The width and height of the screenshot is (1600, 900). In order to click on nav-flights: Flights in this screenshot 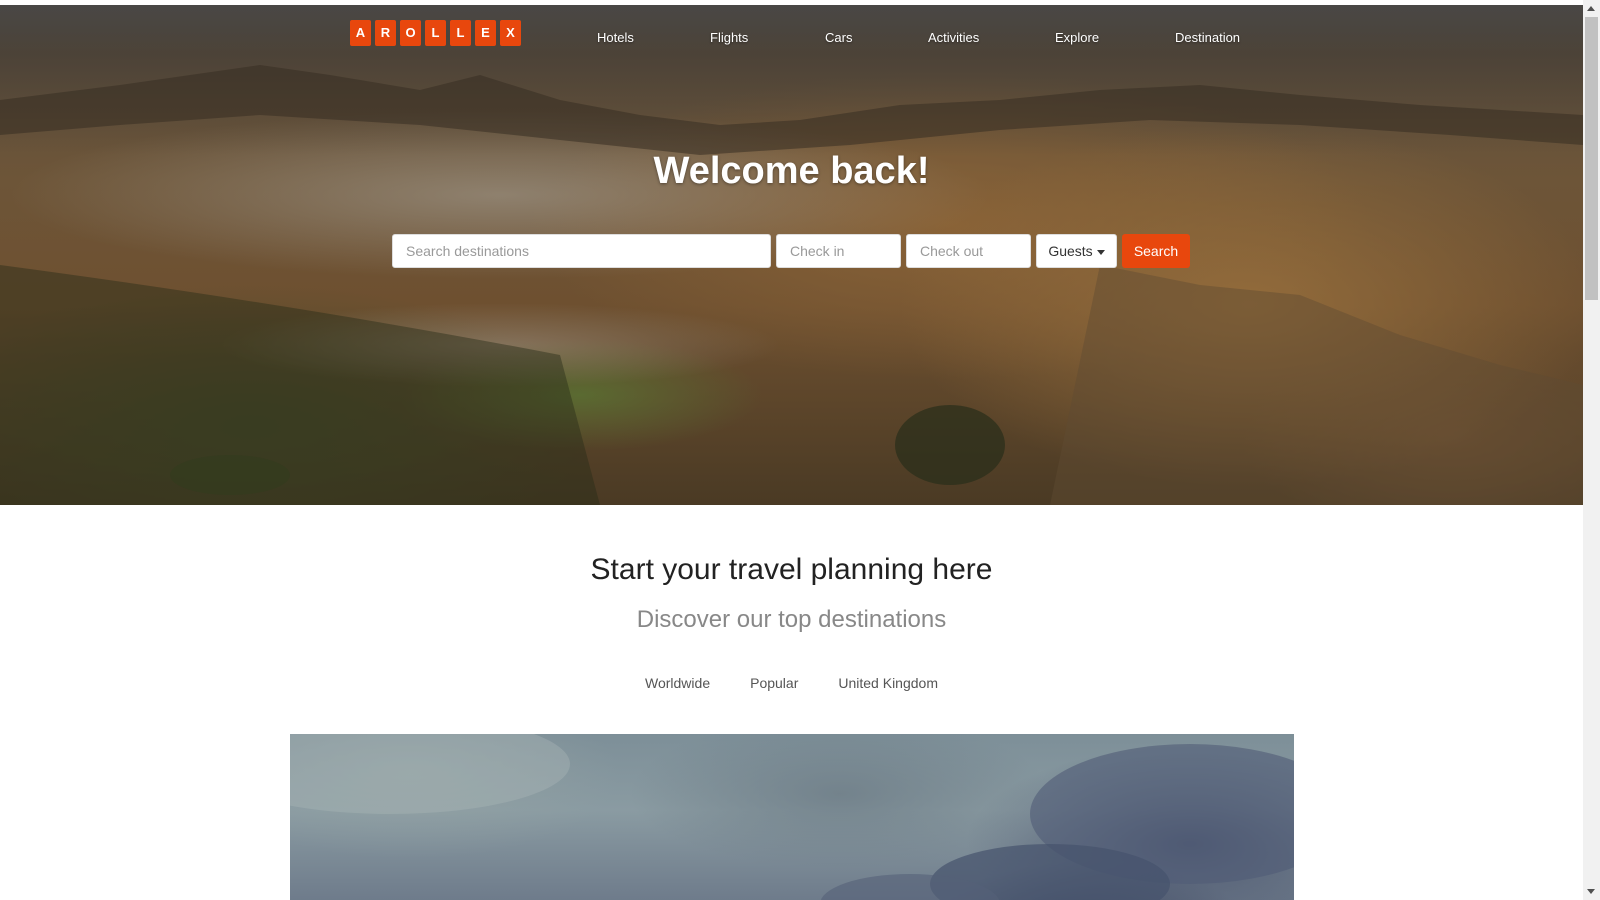, I will do `click(729, 37)`.